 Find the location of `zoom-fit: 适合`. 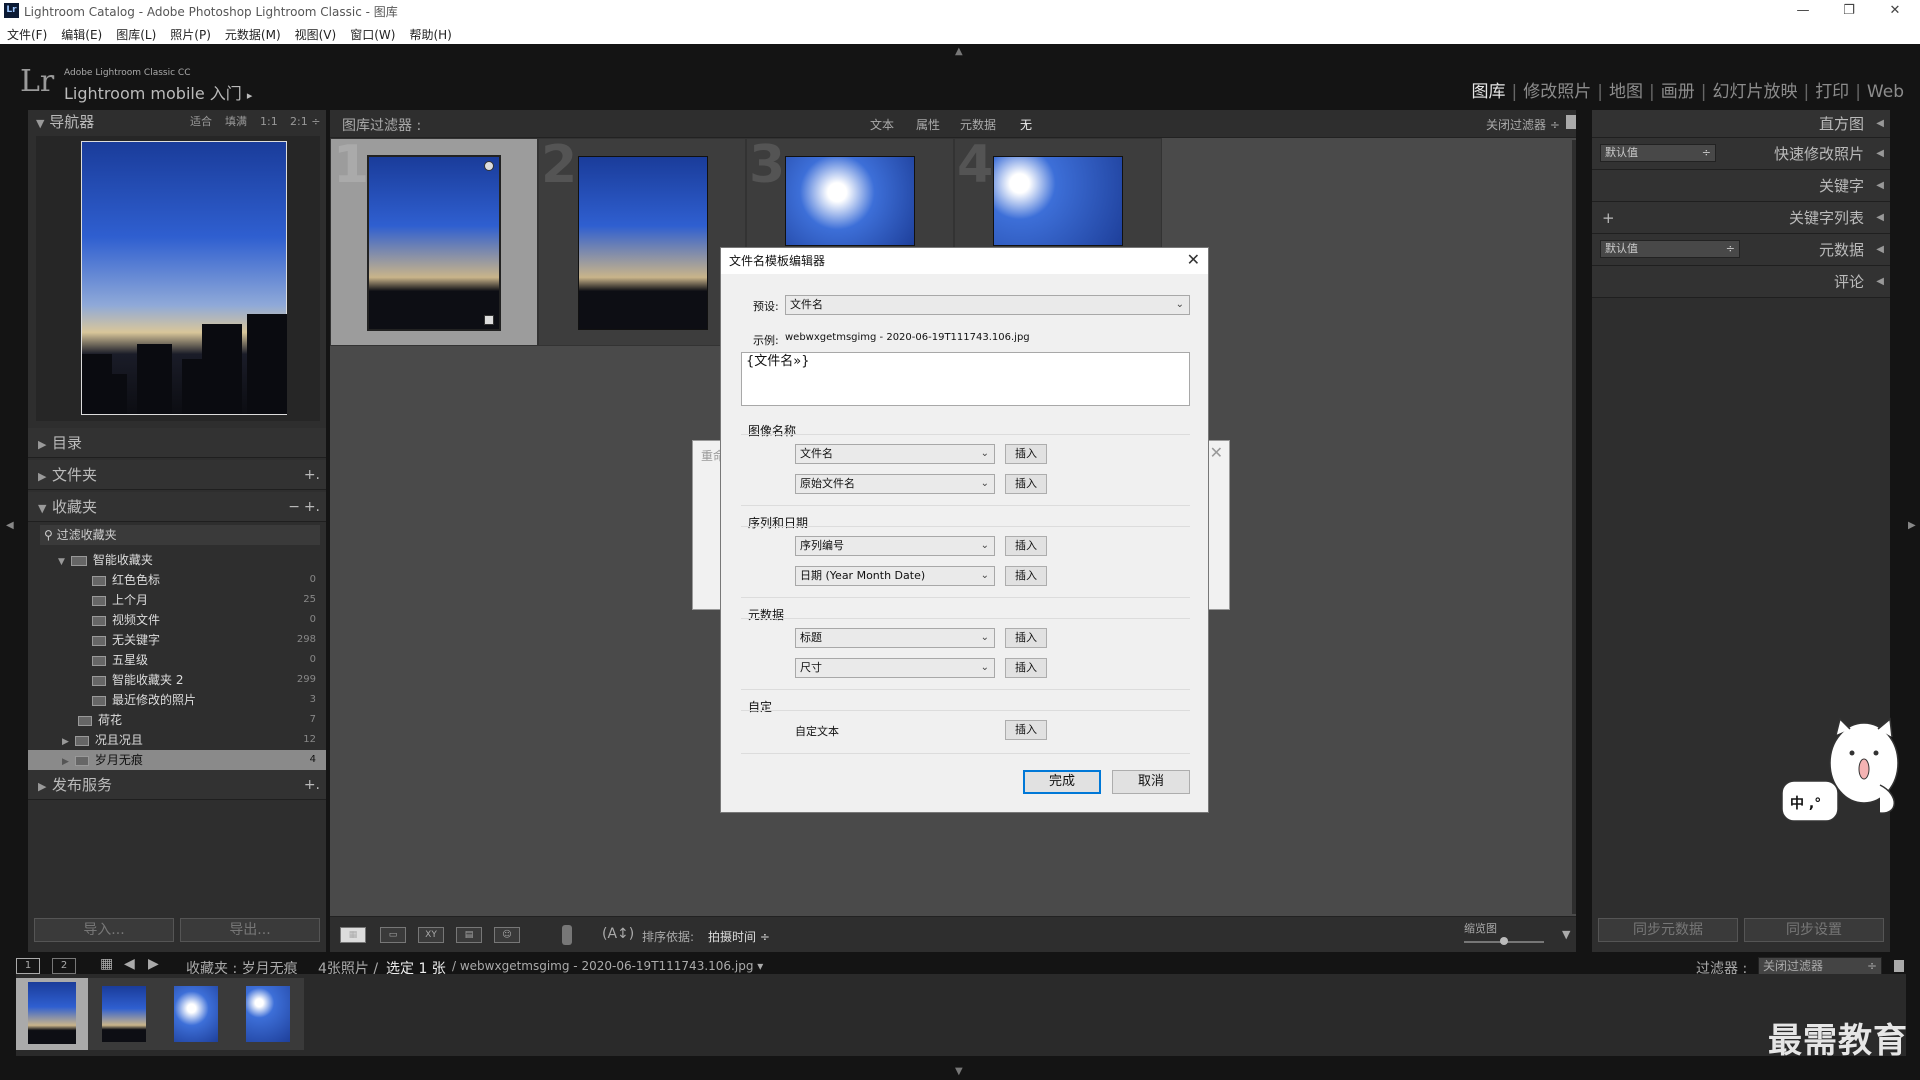

zoom-fit: 适合 is located at coordinates (201, 122).